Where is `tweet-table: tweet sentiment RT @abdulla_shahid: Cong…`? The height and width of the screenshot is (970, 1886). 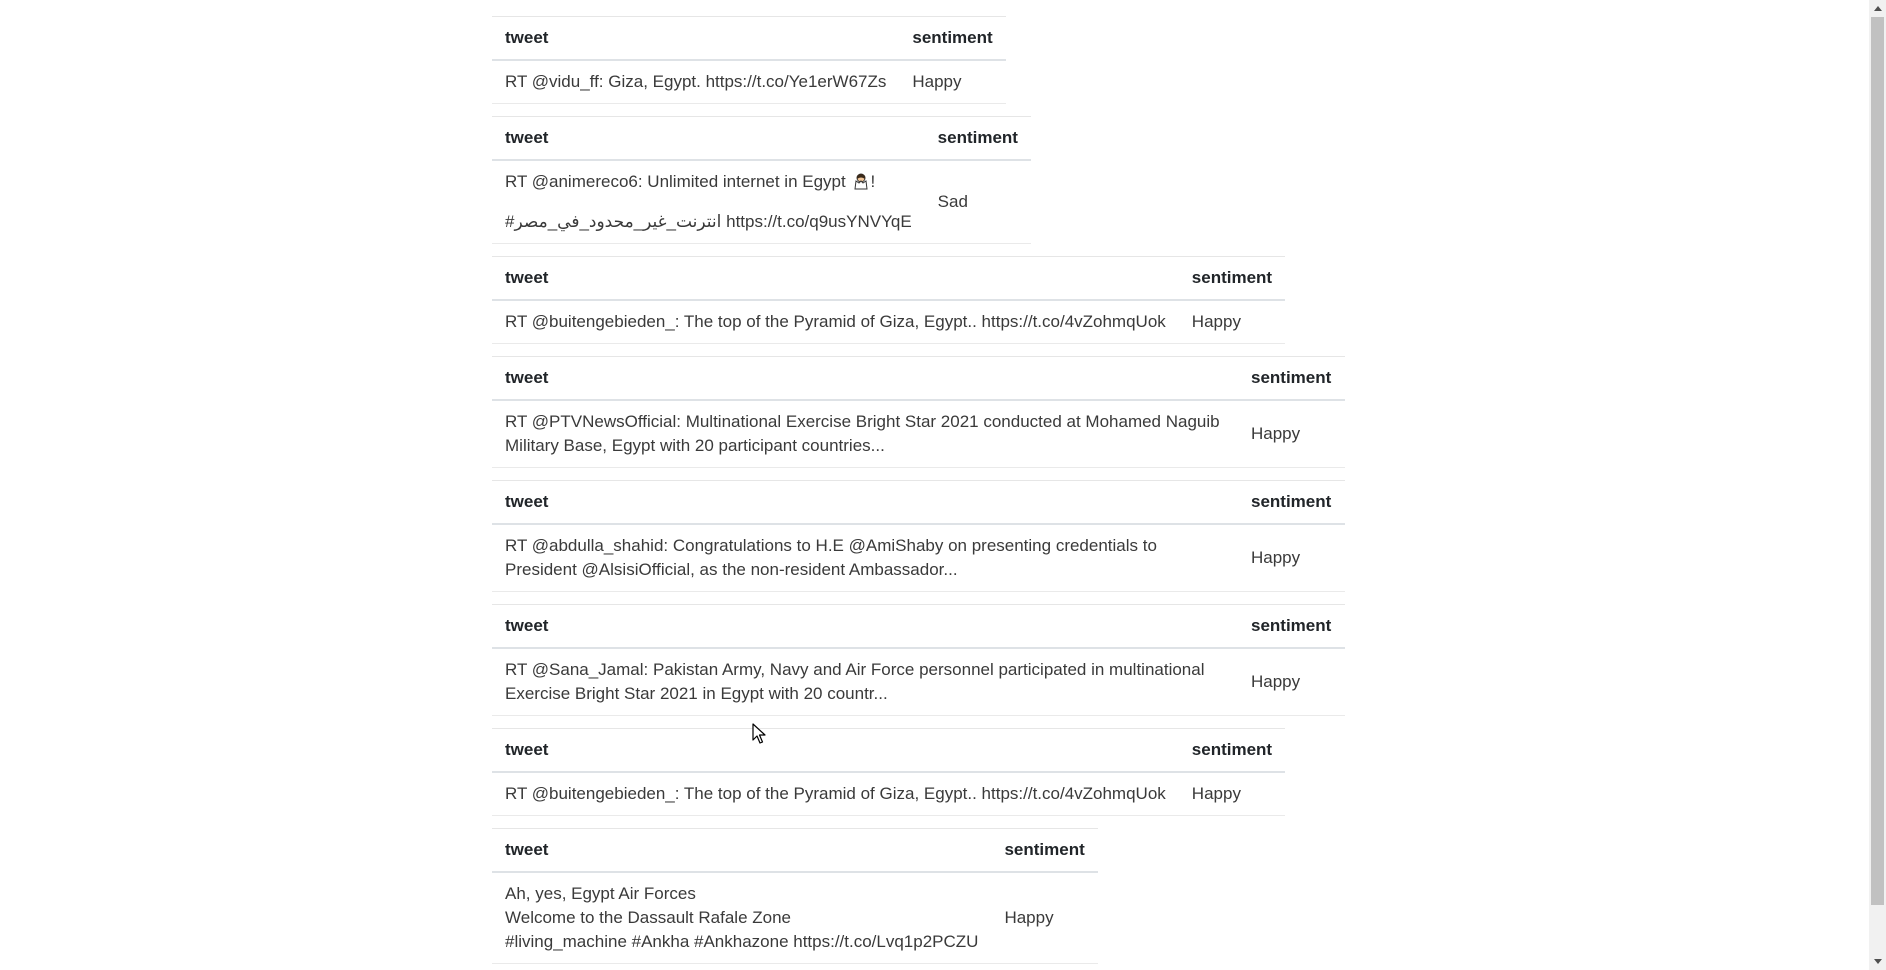
tweet-table: tweet sentiment RT @abdulla_shahid: Cong… is located at coordinates (918, 536).